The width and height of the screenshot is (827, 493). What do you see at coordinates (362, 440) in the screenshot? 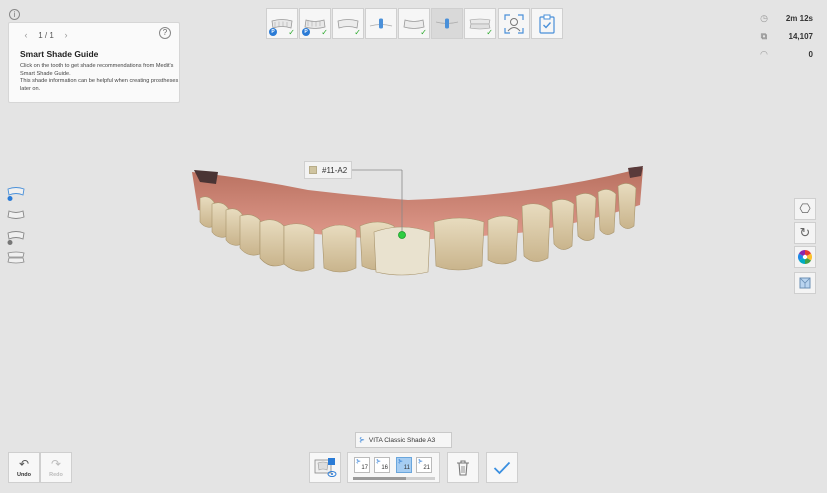
I see `tooth-marker-icon: ⊱` at bounding box center [362, 440].